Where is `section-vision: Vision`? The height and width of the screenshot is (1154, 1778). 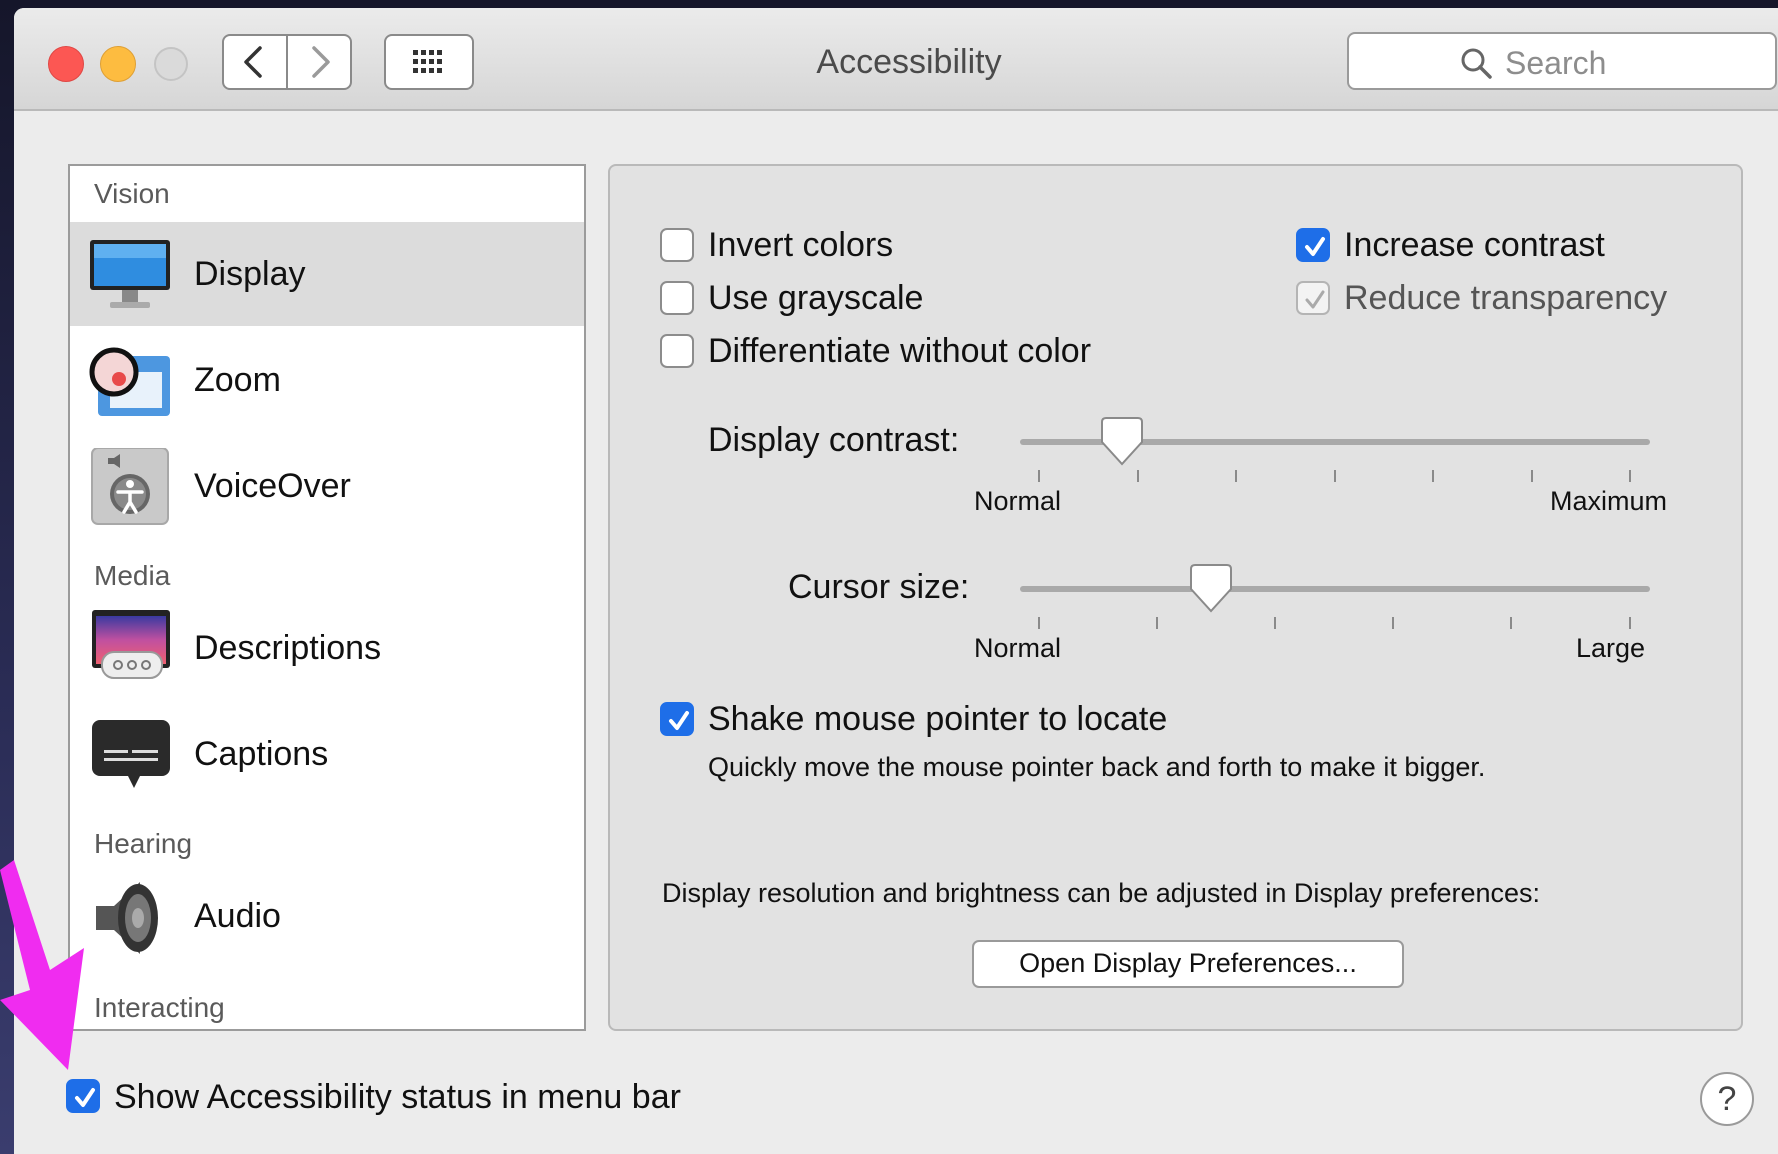
section-vision: Vision is located at coordinates (132, 193).